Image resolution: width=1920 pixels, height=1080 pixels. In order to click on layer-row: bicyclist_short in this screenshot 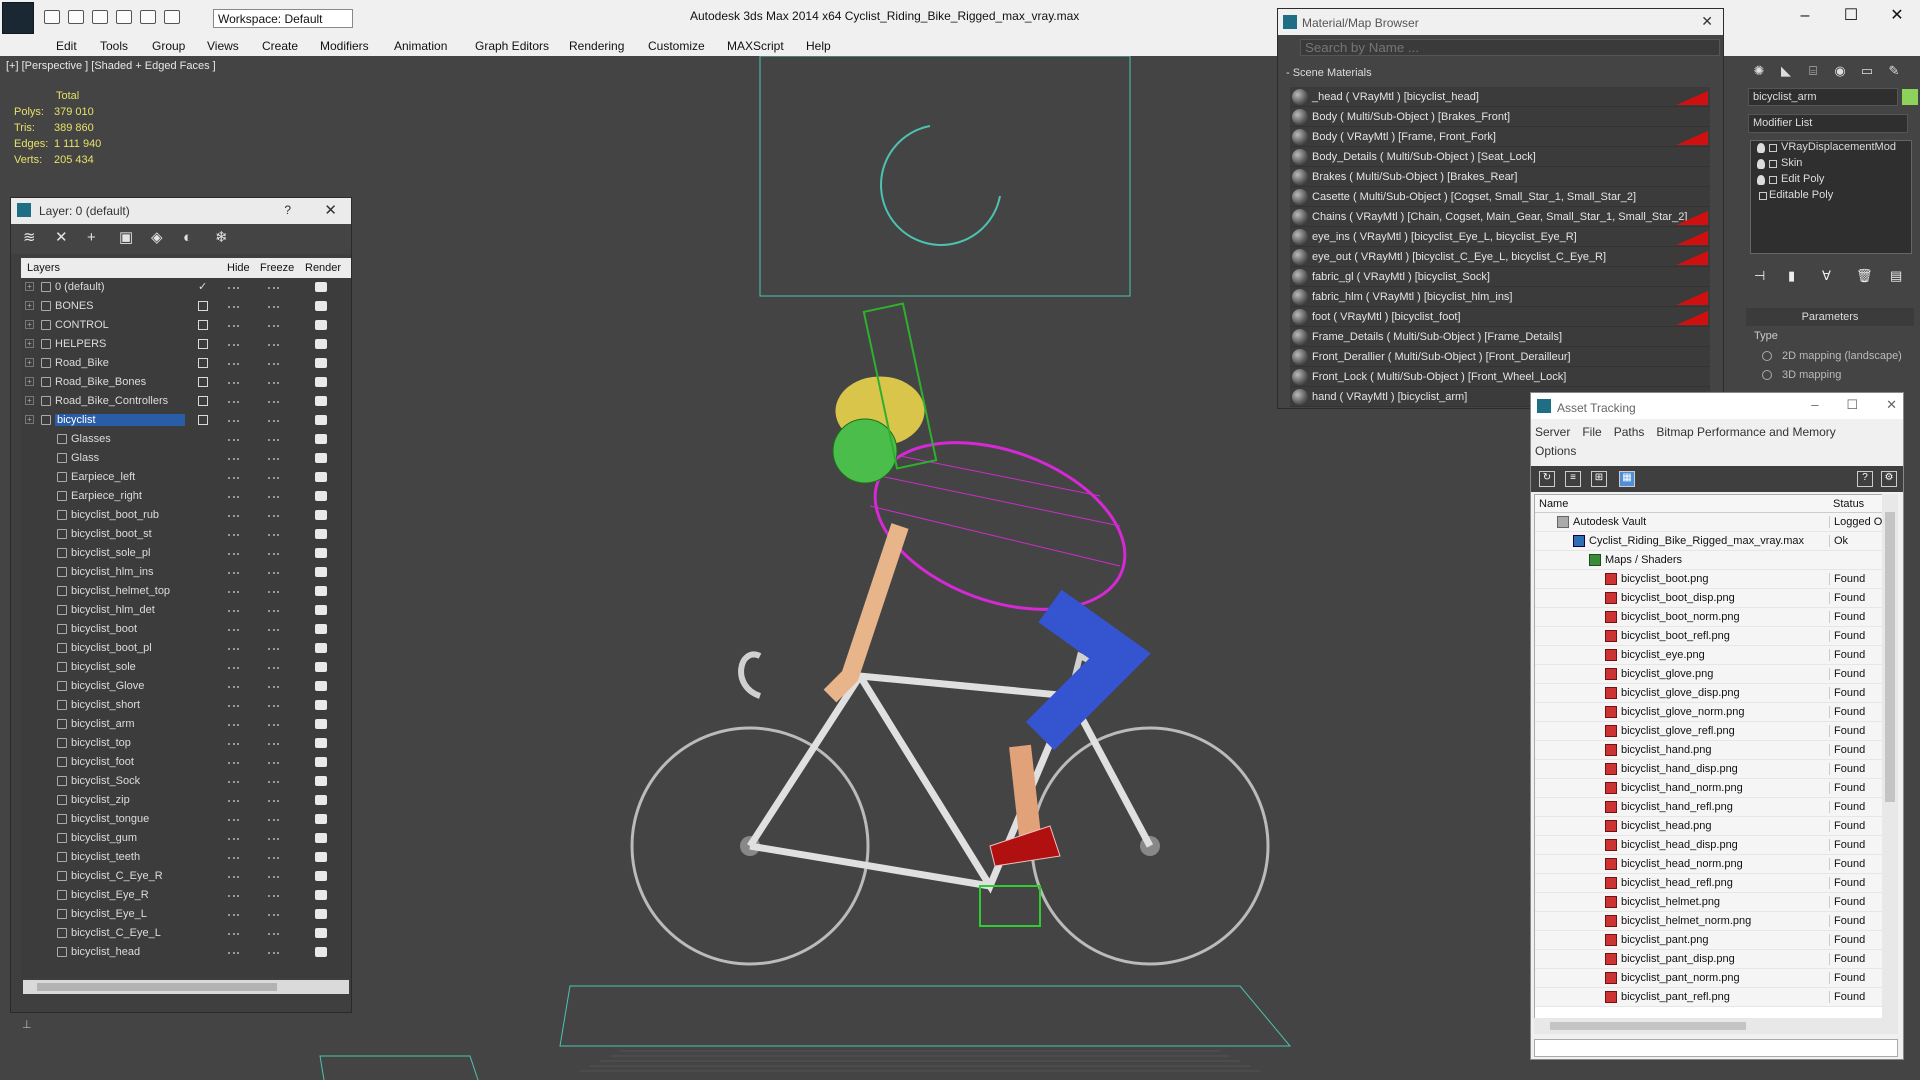, I will do `click(186, 705)`.